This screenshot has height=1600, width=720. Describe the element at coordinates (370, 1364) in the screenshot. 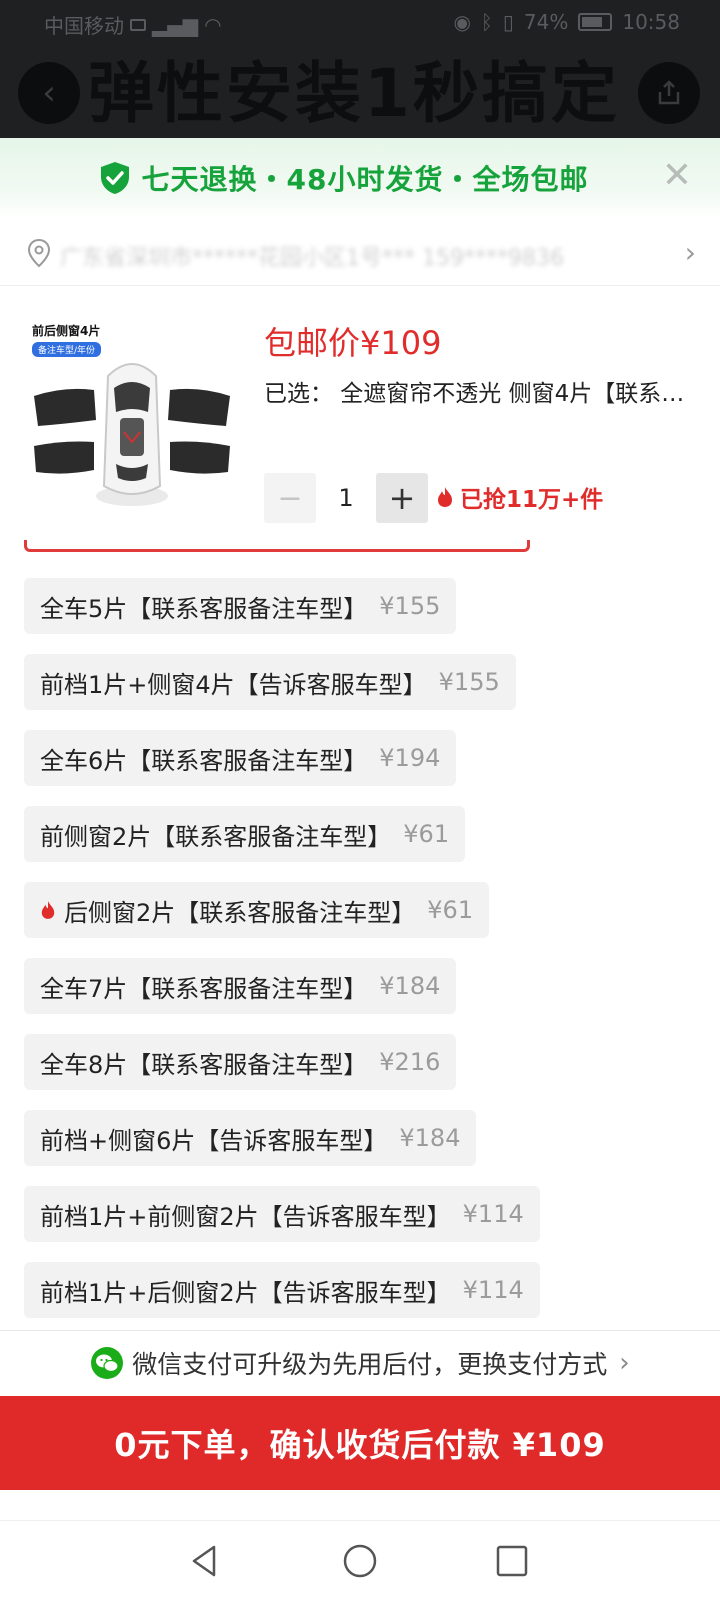

I see `payment-method-text: 微信支付可升级为先用后付，更换支付方式` at that location.